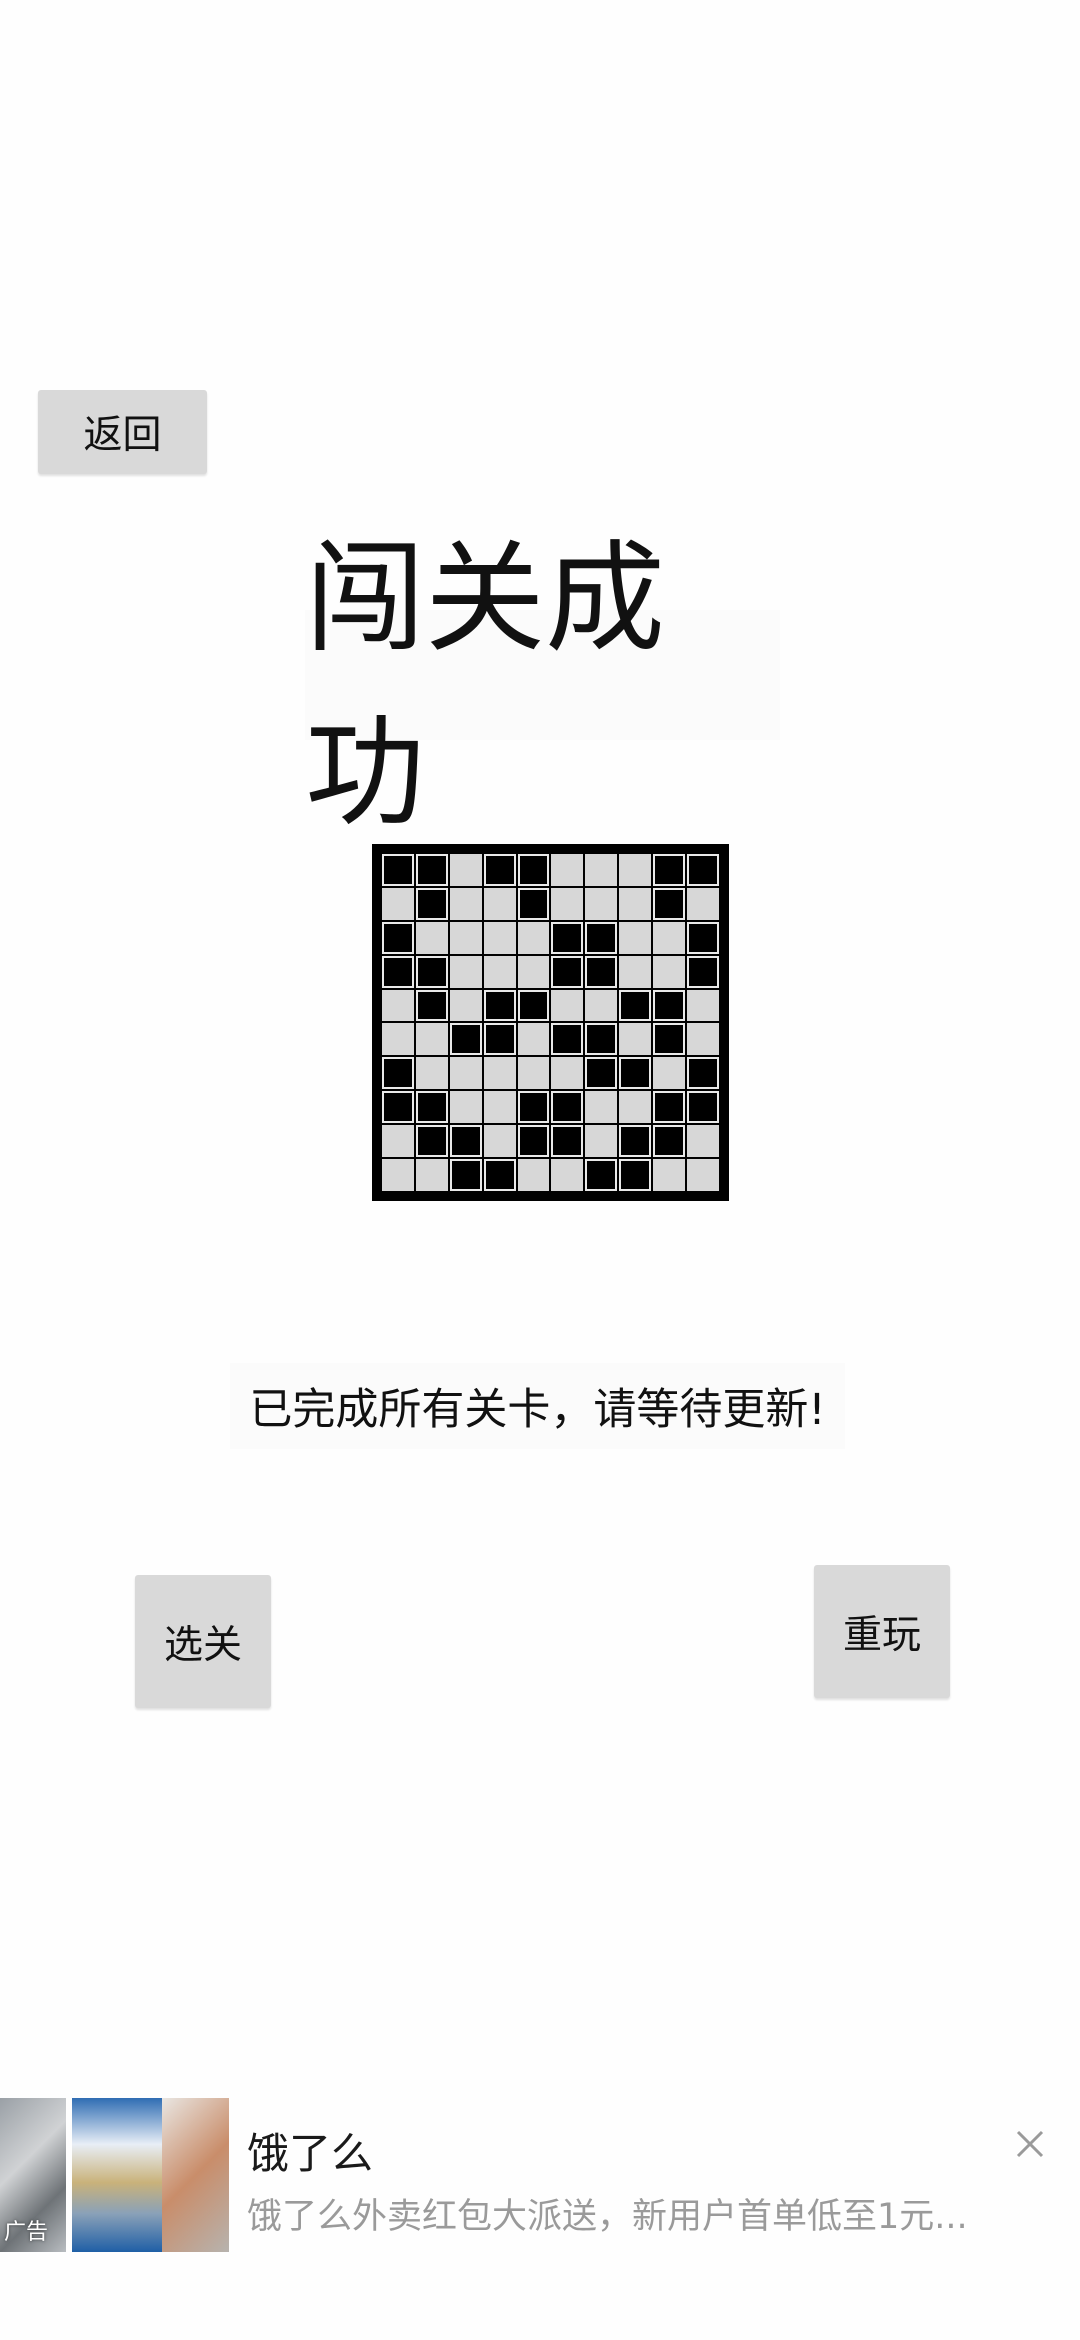 Image resolution: width=1080 pixels, height=2340 pixels. What do you see at coordinates (203, 1641) in the screenshot?
I see `select-level-button: 选关` at bounding box center [203, 1641].